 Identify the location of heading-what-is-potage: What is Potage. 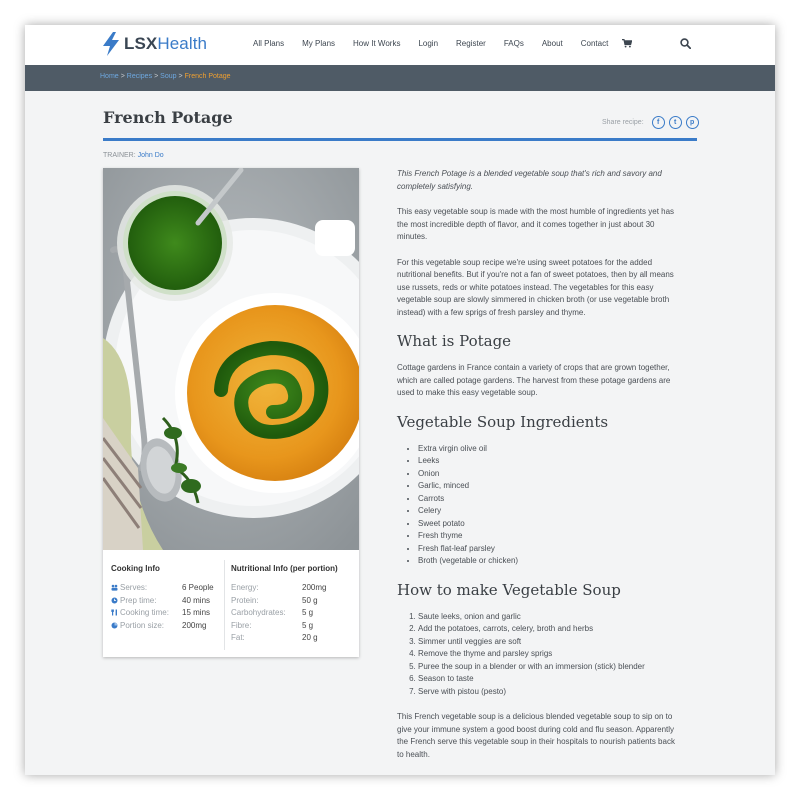
(454, 341).